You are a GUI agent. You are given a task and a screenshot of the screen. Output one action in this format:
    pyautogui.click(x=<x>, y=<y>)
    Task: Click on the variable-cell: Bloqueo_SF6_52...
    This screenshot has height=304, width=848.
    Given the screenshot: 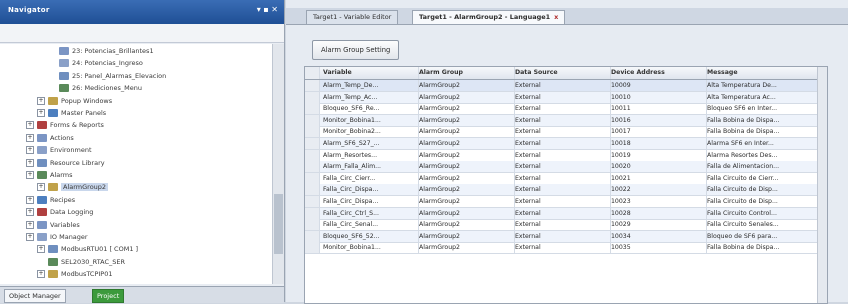 What is the action you would take?
    pyautogui.click(x=369, y=236)
    